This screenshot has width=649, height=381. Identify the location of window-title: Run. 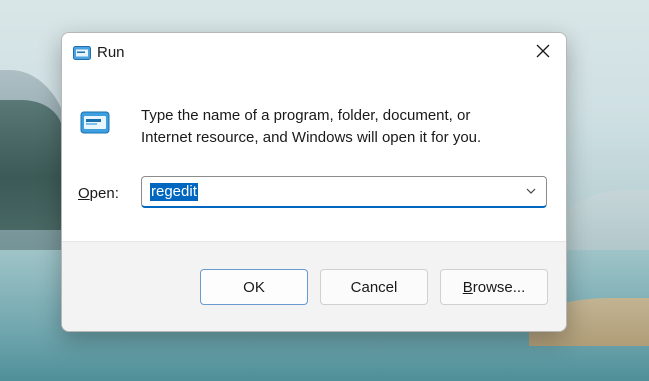
(111, 52).